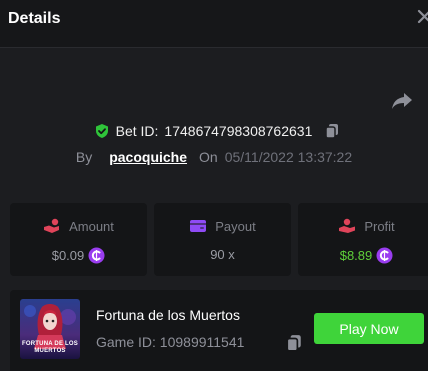 The height and width of the screenshot is (371, 428). I want to click on game-thumbnail-title: FORTUNA DE LOS MUERTOS, so click(50, 347).